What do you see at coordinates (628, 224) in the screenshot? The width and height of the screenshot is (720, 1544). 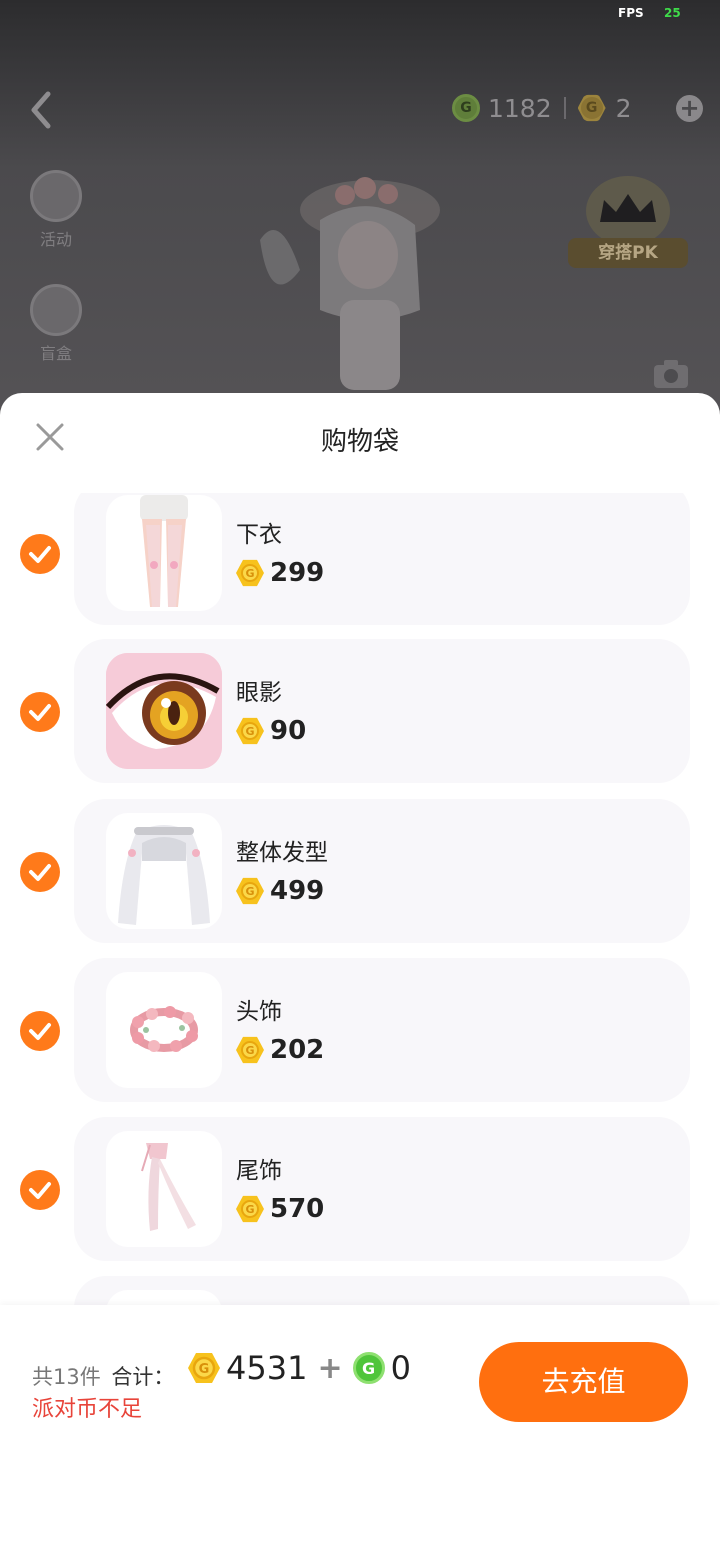 I see `outfit-pk-button: 穿搭PK` at bounding box center [628, 224].